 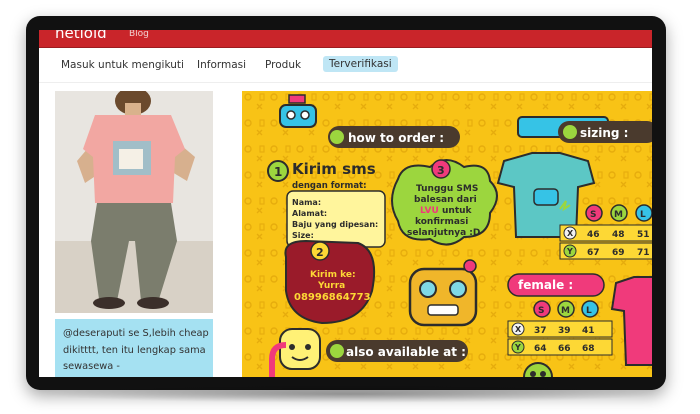 I want to click on female-y-l: 68, so click(x=588, y=349).